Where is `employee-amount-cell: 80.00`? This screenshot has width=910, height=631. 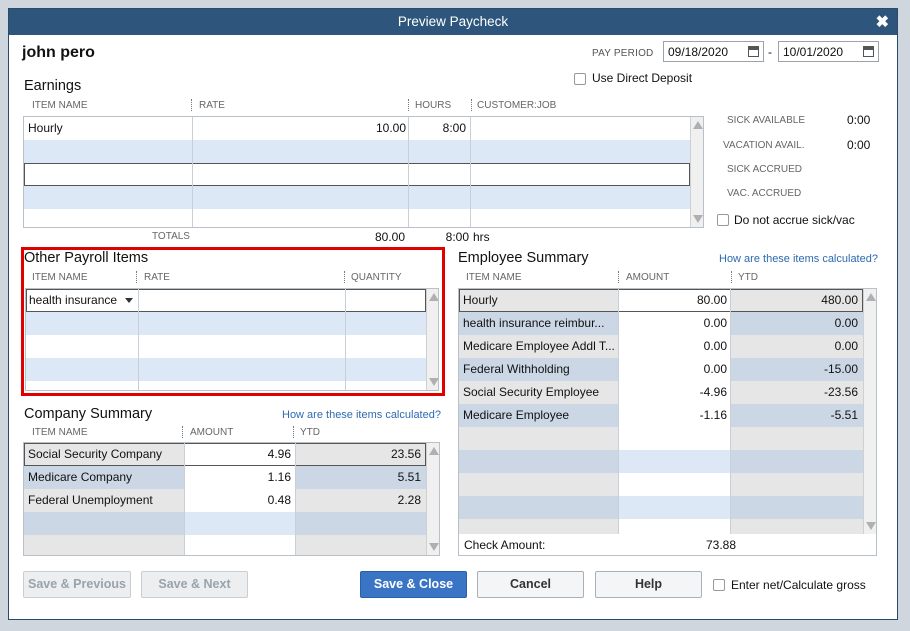
employee-amount-cell: 80.00 is located at coordinates (711, 300).